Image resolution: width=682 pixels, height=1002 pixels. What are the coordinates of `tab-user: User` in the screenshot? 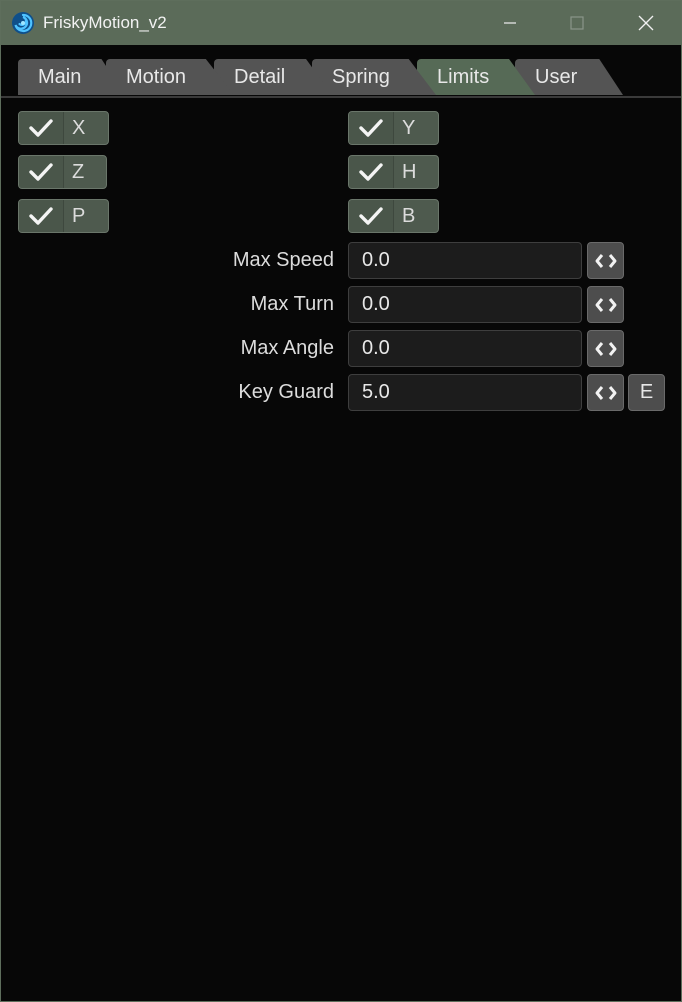 It's located at (569, 77).